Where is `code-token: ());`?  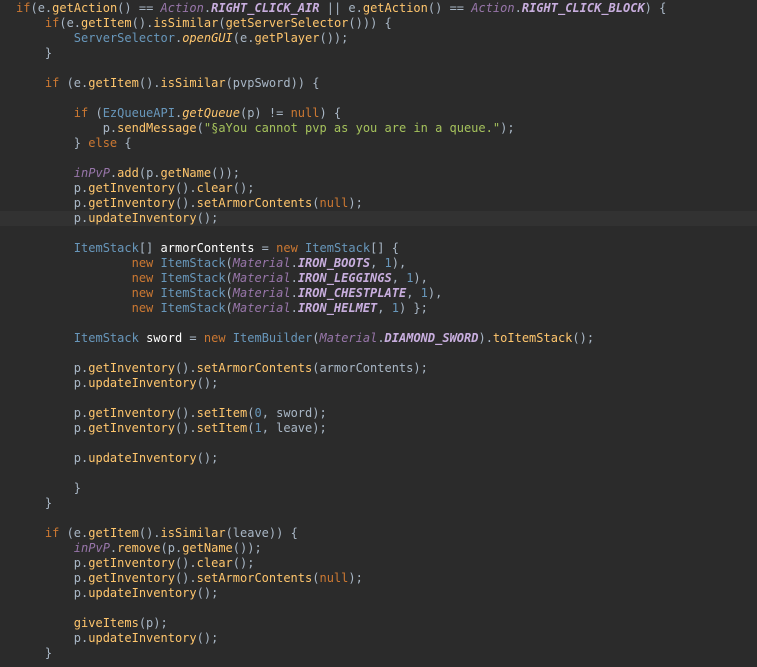 code-token: ()); is located at coordinates (247, 548).